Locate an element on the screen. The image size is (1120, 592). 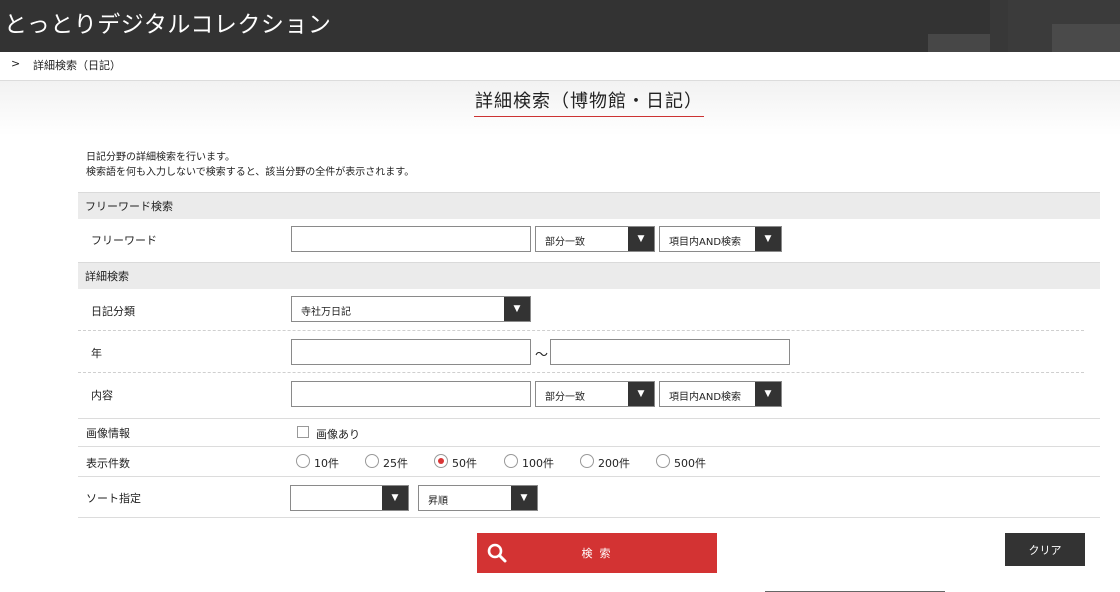
content-match-select: 部分一致 ▼ is located at coordinates (595, 394).